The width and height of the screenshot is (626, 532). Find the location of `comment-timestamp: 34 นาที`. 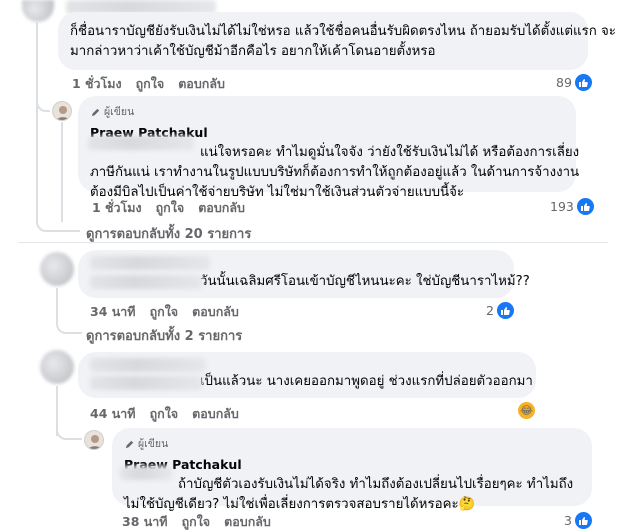

comment-timestamp: 34 นาที is located at coordinates (113, 312).